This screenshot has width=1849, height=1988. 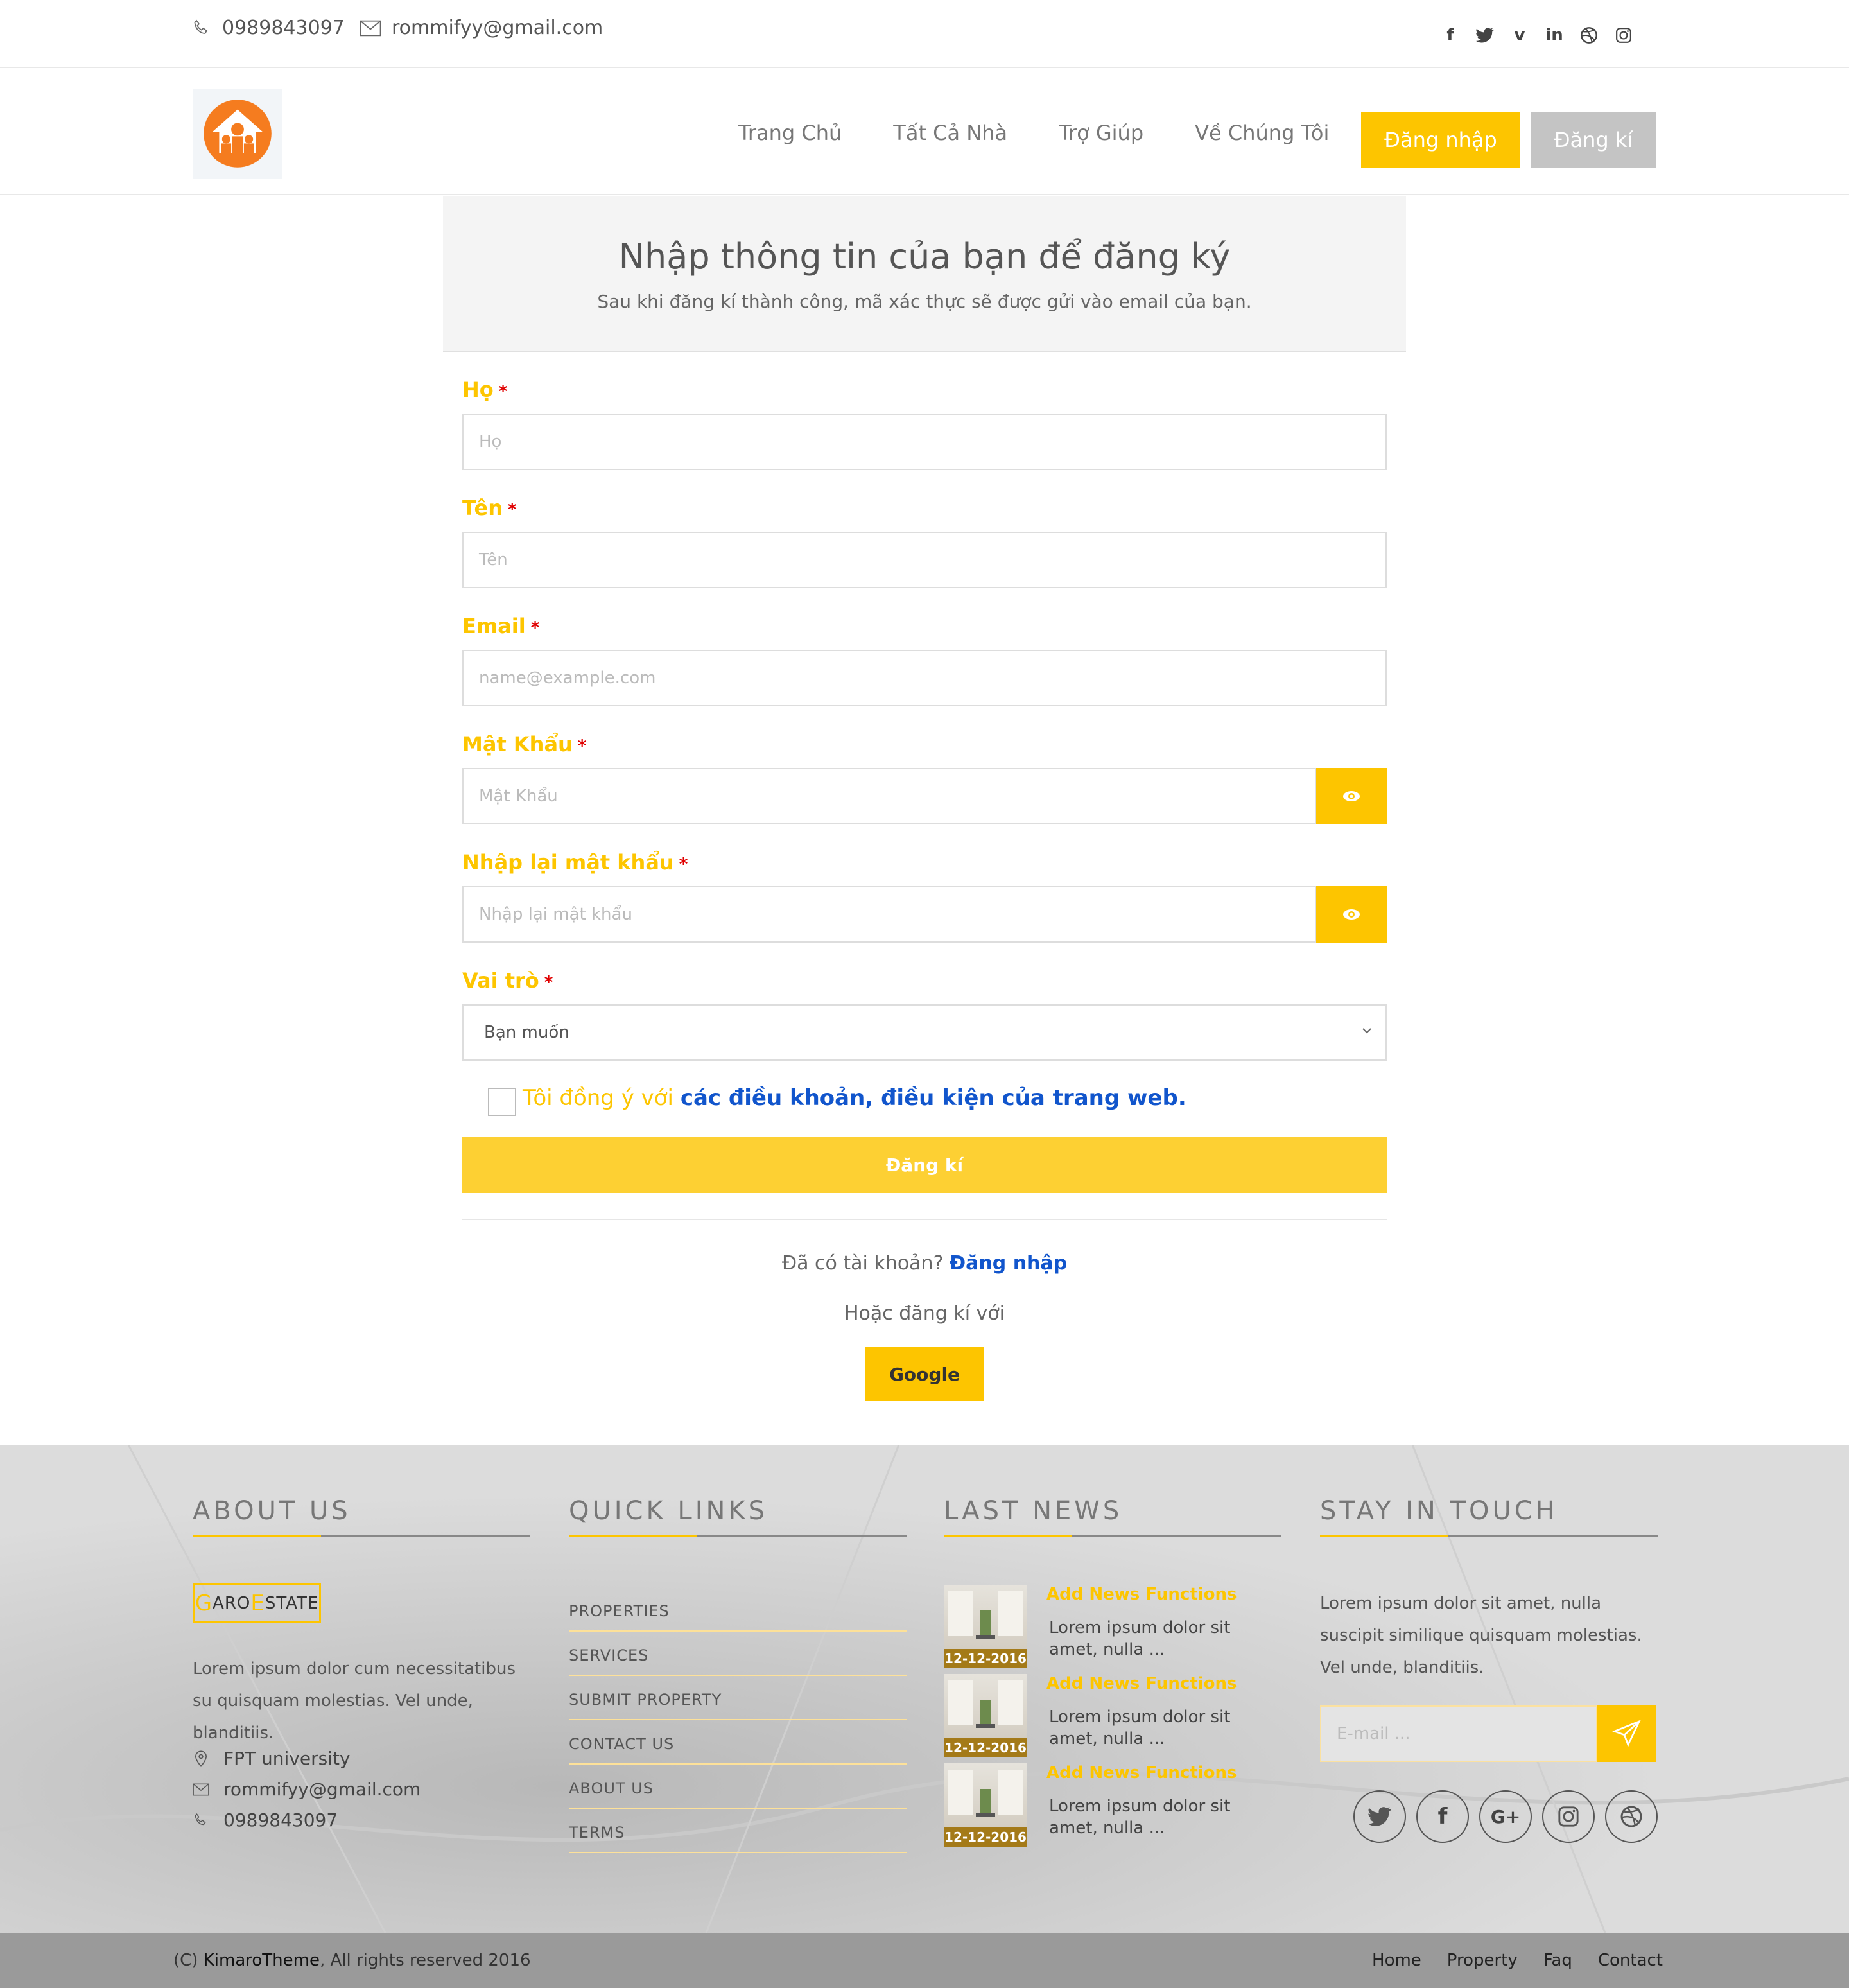 I want to click on email-label: Email *, so click(x=501, y=626).